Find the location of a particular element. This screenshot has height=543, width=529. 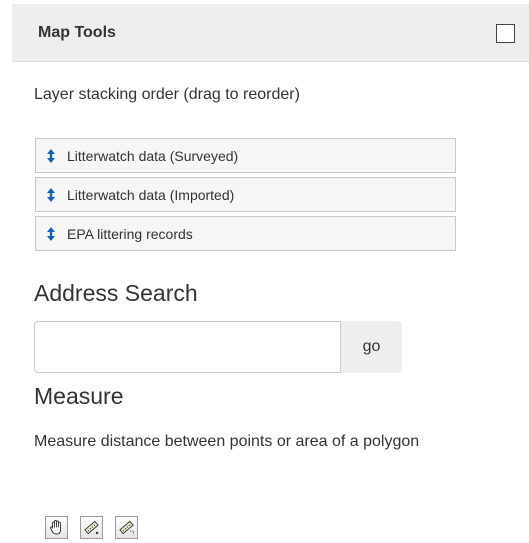

measure-area-button is located at coordinates (126, 527).